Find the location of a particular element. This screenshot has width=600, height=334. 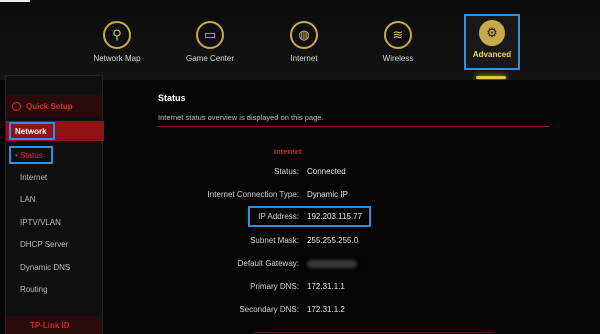

quick-setup-button: Quick Setup is located at coordinates (54, 106).